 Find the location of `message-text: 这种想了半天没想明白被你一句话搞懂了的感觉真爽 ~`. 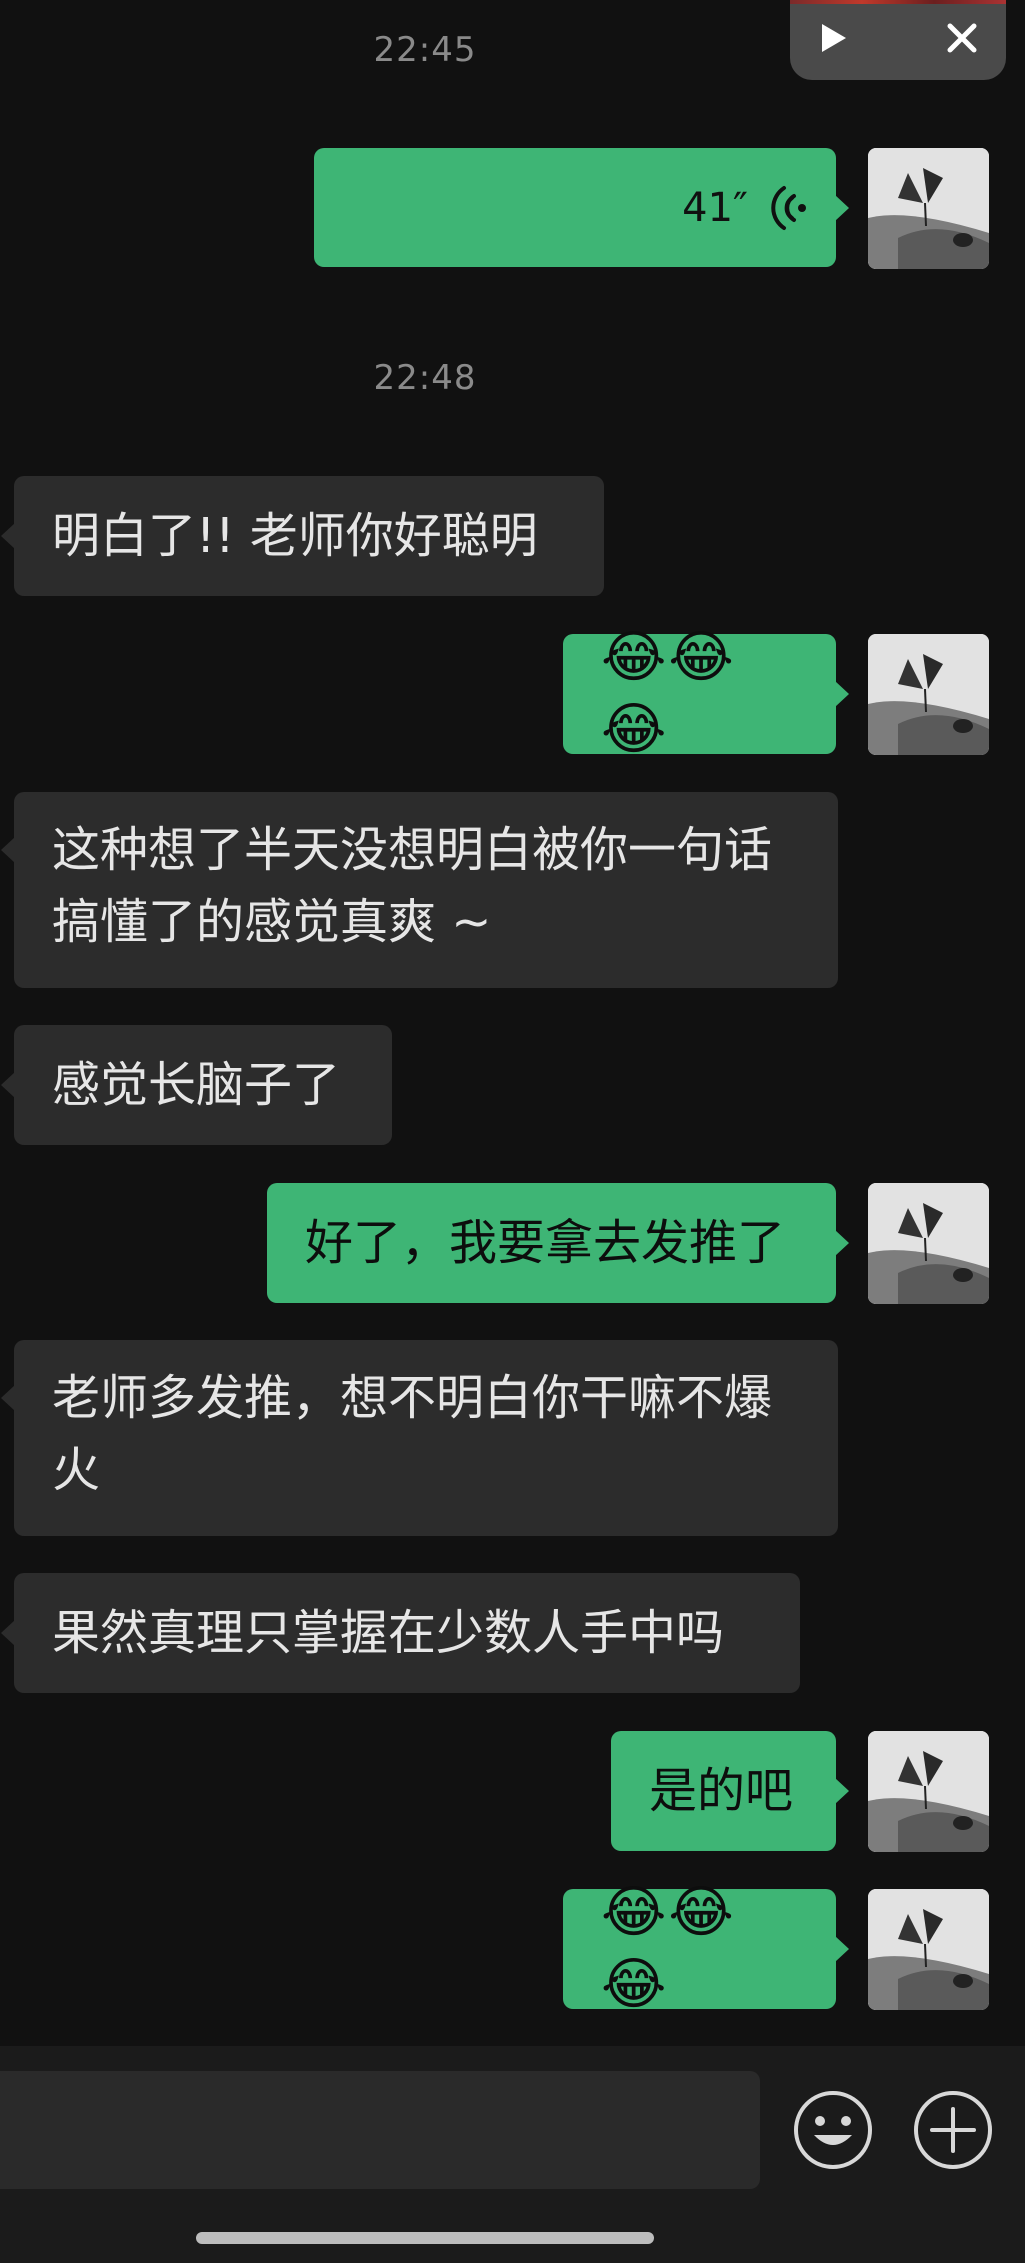

message-text: 这种想了半天没想明白被你一句话搞懂了的感觉真爽 ~ is located at coordinates (412, 886).